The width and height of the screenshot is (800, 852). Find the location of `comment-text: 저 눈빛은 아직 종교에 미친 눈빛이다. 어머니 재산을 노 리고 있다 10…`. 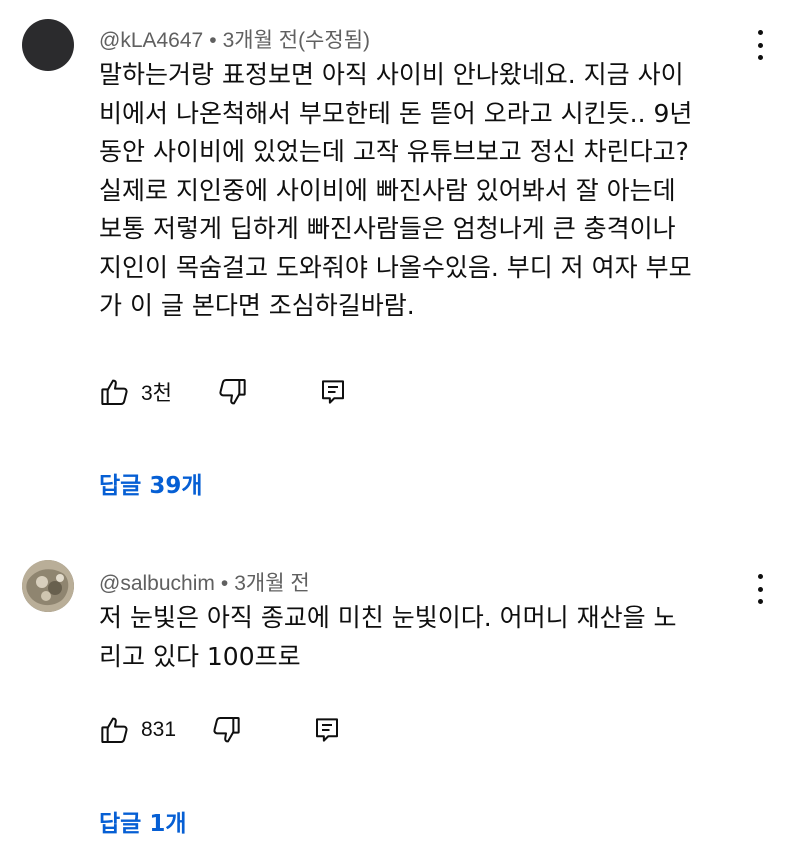

comment-text: 저 눈빛은 아직 종교에 미친 눈빛이다. 어머니 재산을 노 리고 있다 10… is located at coordinates (429, 637).